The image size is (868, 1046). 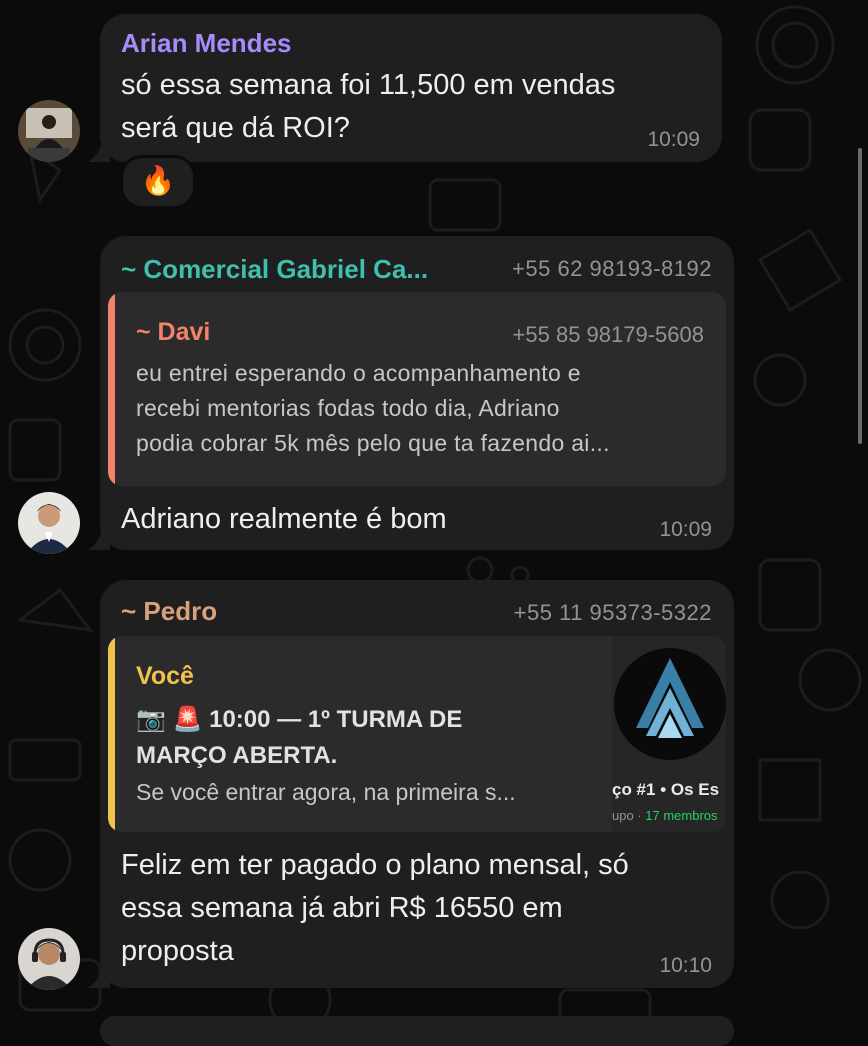 I want to click on reaction-badge: 🔥, so click(x=158, y=182).